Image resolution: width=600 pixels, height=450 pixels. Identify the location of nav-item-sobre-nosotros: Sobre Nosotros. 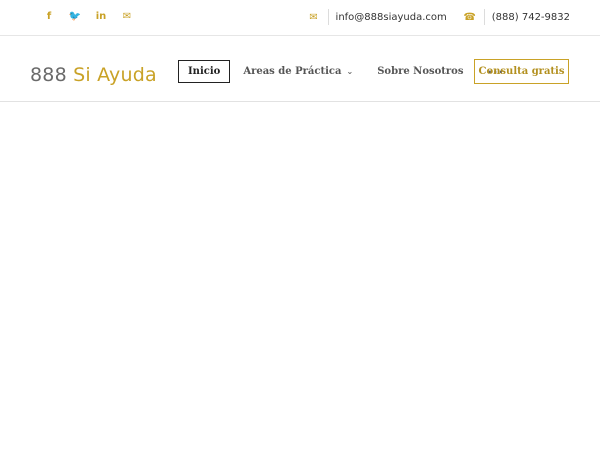
(420, 71).